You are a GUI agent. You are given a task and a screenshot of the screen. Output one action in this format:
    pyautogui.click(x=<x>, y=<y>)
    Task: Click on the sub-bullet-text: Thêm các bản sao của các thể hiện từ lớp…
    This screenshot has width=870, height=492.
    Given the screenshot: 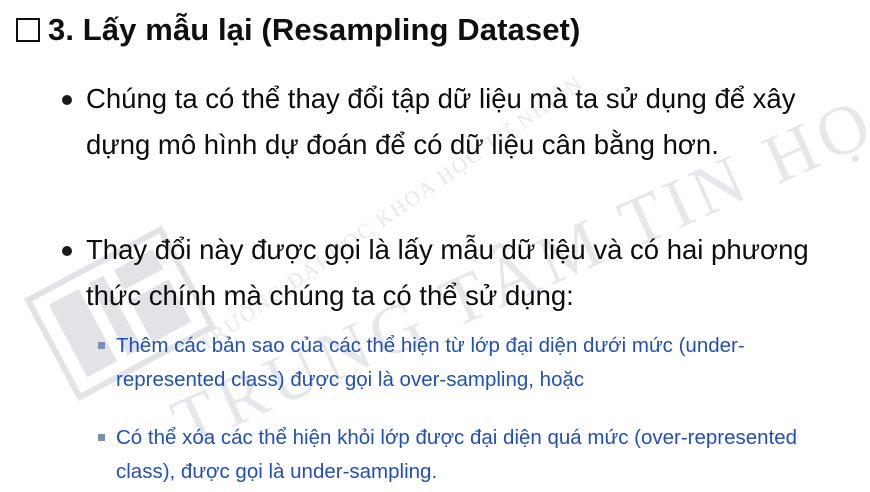 What is the action you would take?
    pyautogui.click(x=430, y=362)
    